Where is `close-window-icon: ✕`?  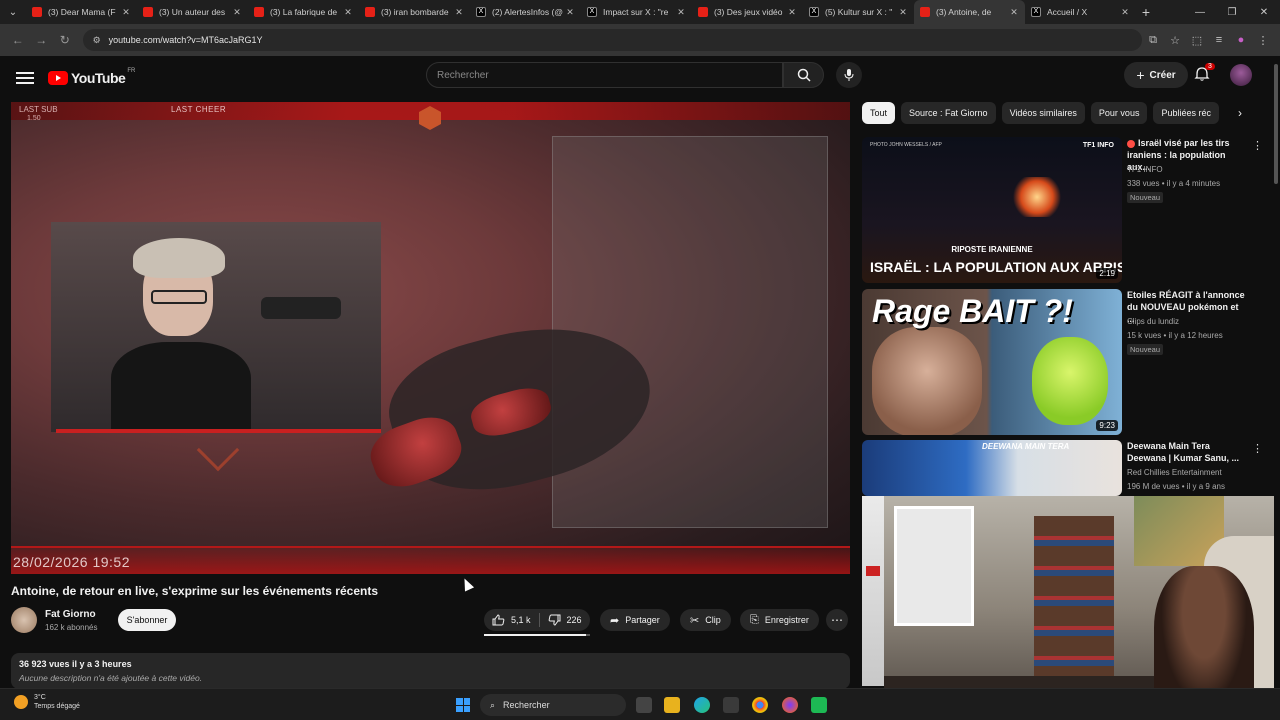 close-window-icon: ✕ is located at coordinates (1264, 12).